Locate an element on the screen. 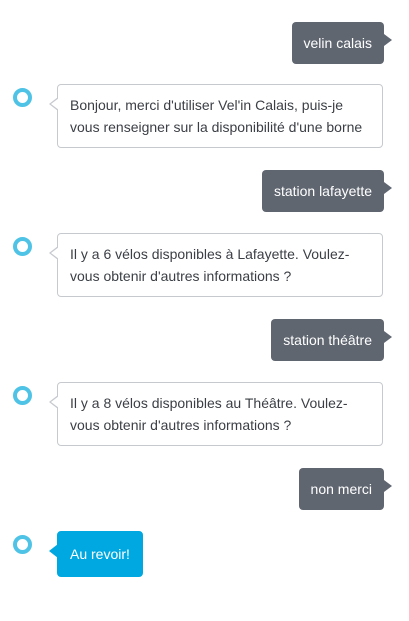  user-message: station lafayette is located at coordinates (327, 191).